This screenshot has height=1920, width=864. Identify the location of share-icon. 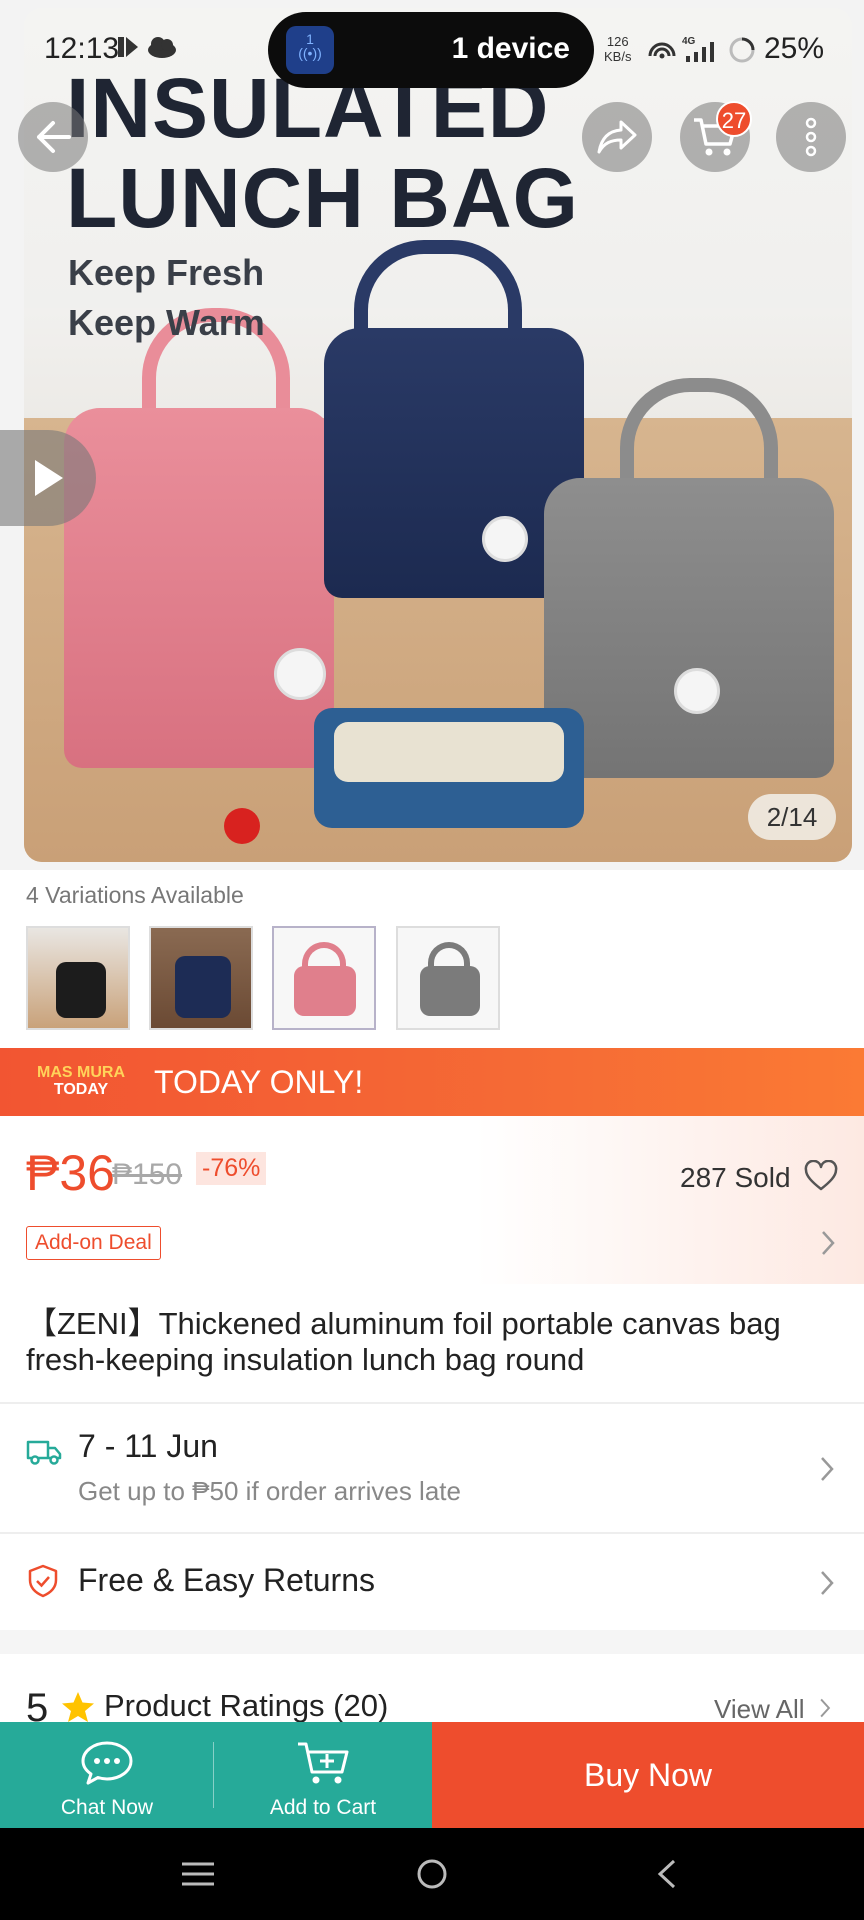
(617, 137).